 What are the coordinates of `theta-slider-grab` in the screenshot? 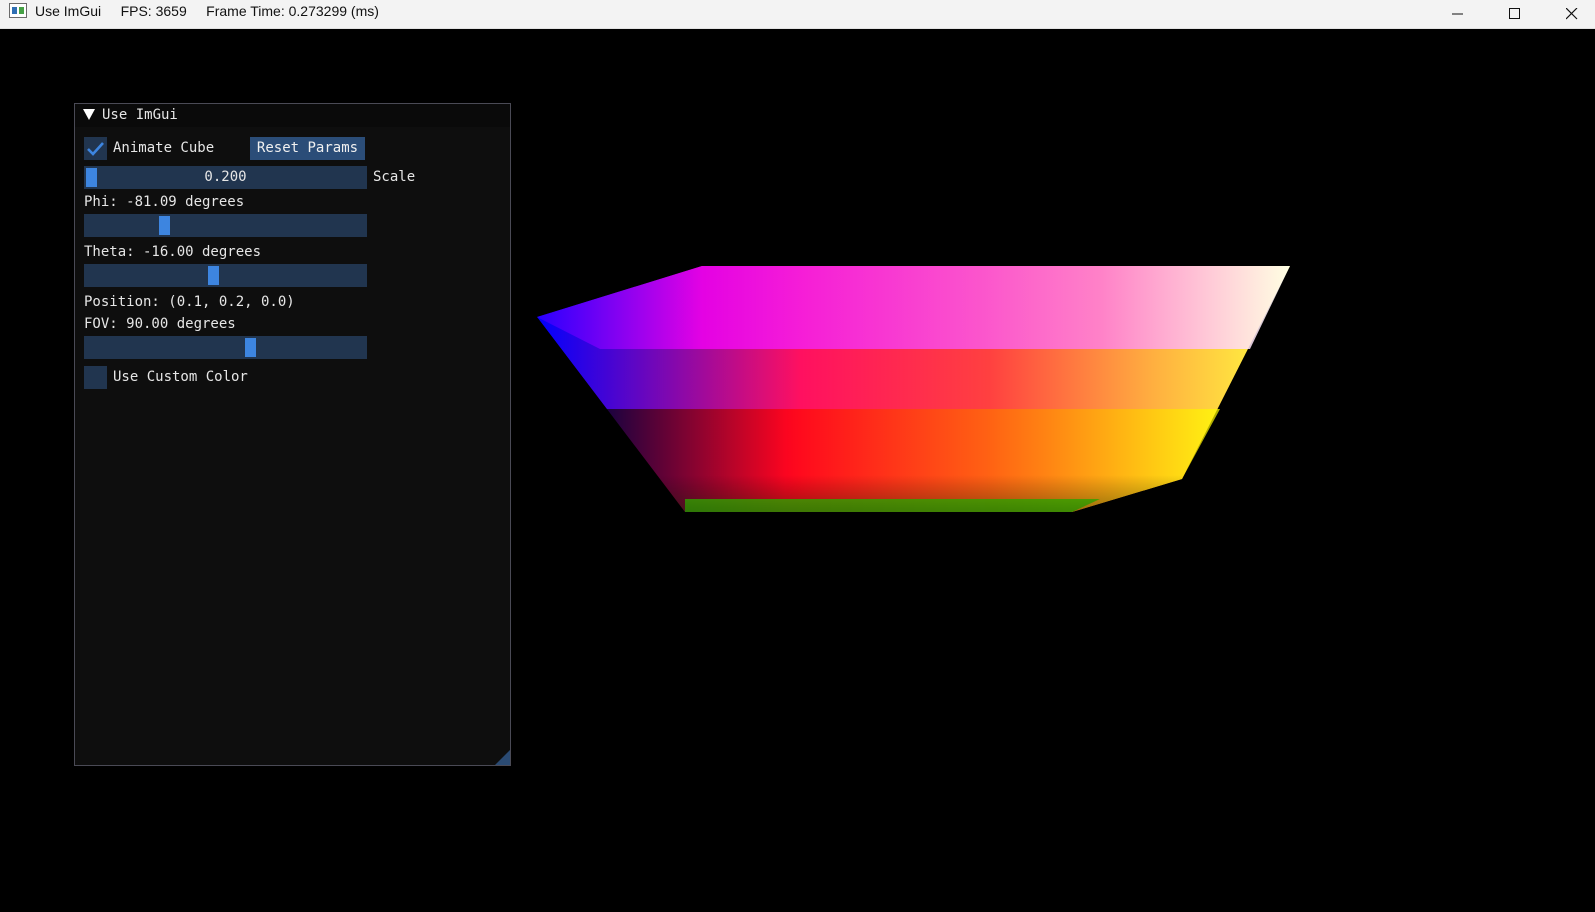 It's located at (214, 275).